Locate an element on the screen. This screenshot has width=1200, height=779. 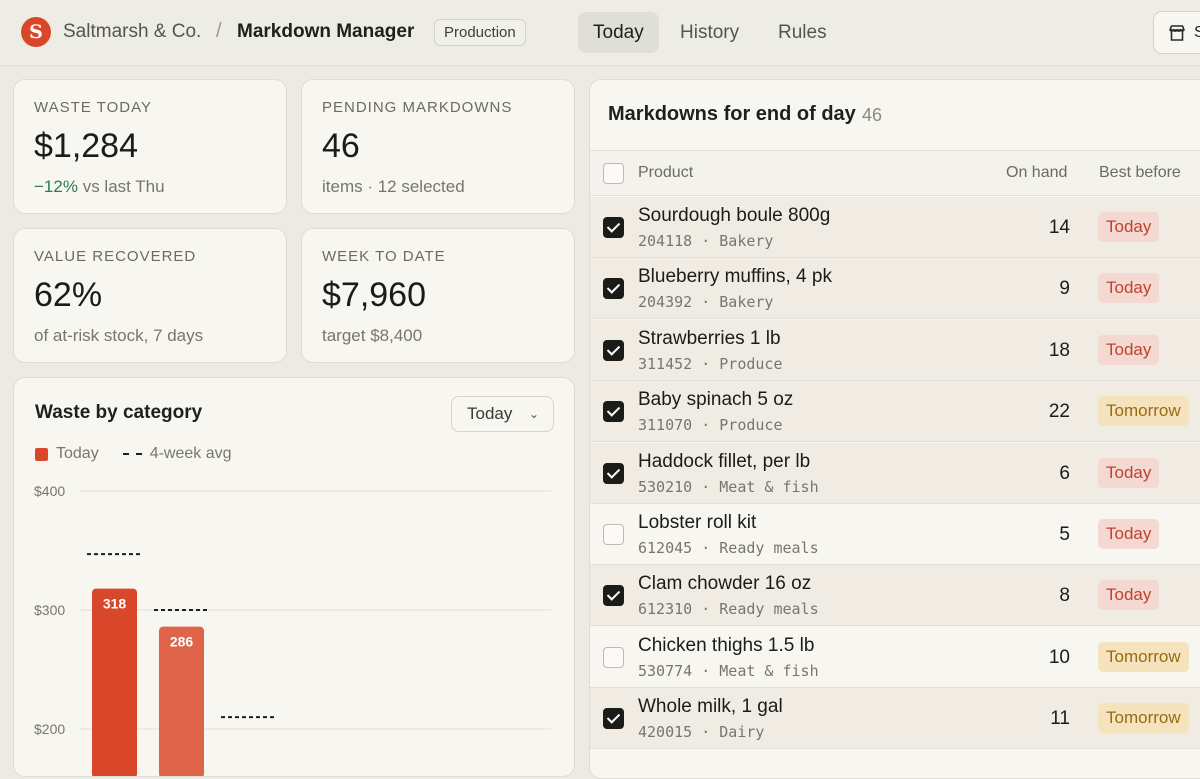
column-header-on-hand: On hand is located at coordinates (1036, 173).